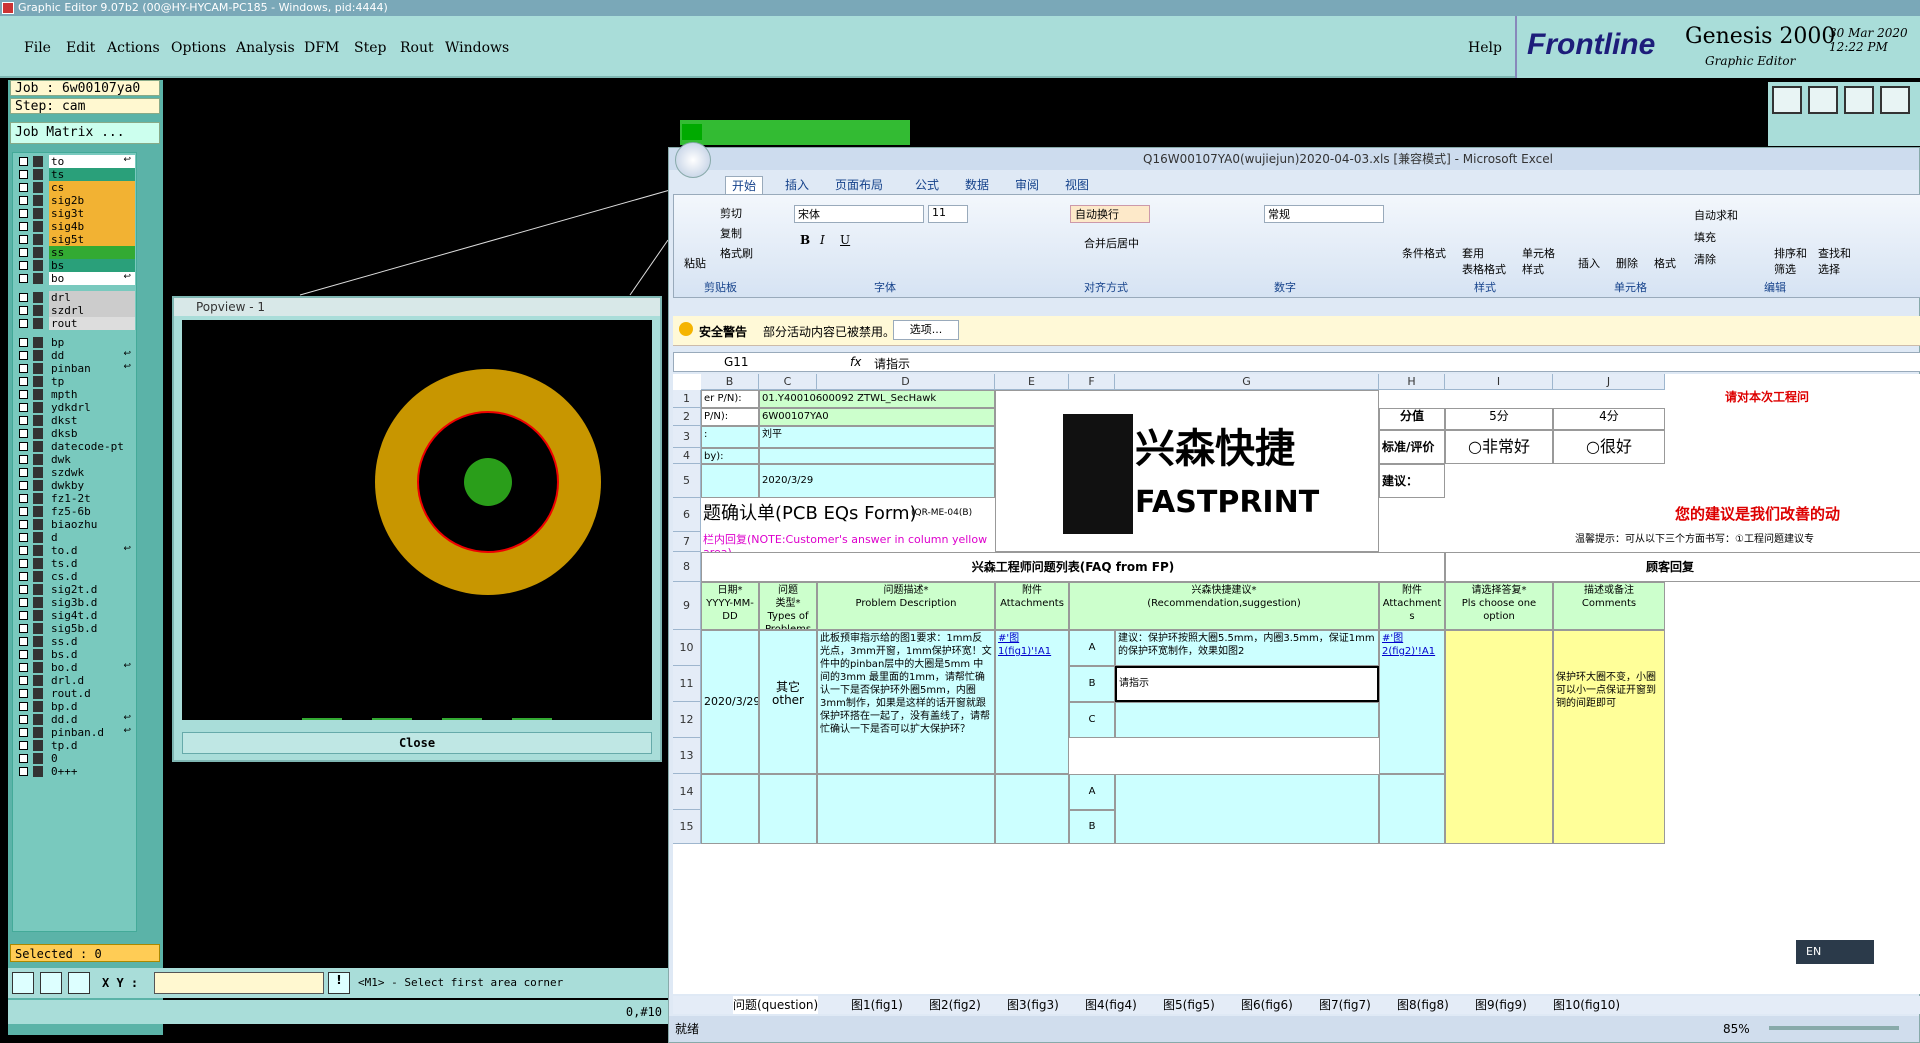 This screenshot has height=1043, width=1920. Describe the element at coordinates (76, 511) in the screenshot. I see `layer-row: fz5-6b` at that location.